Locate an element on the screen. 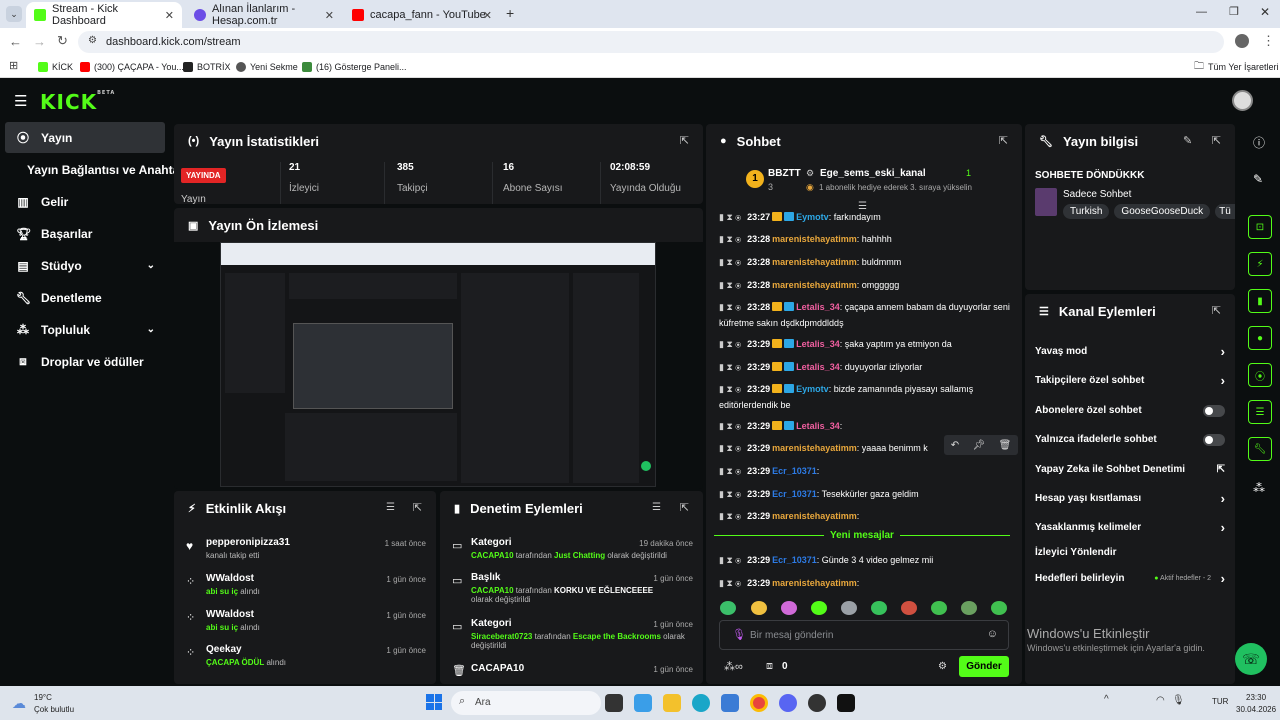  tab-youtube: cacapa_fann - YouTube ✕ is located at coordinates (422, 15).